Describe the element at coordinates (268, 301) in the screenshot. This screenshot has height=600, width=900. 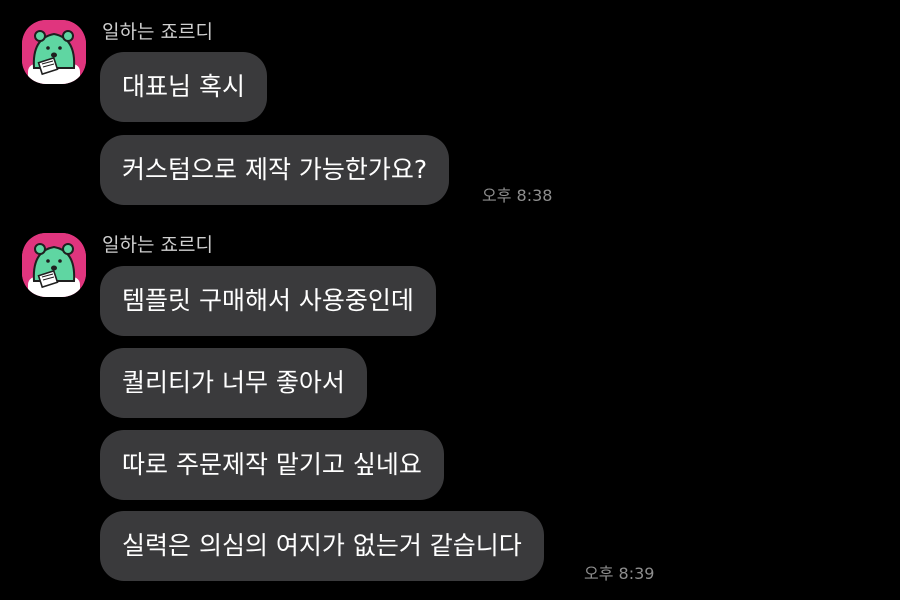
I see `message-bubble: 템플릿 구매해서 사용중인데` at that location.